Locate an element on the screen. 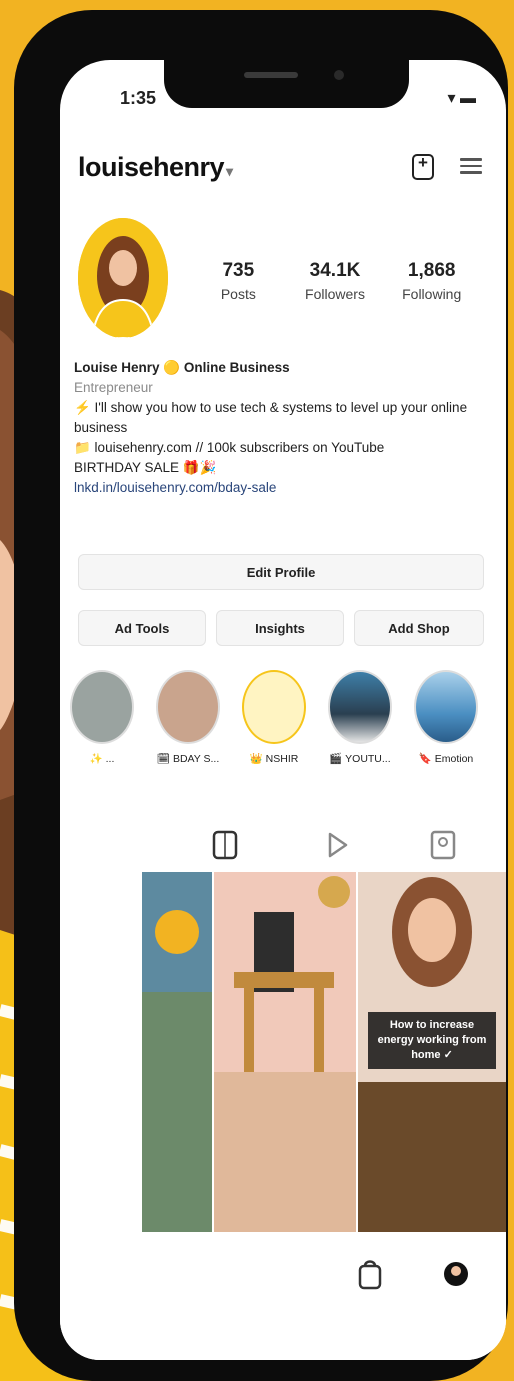  following-stat: 1,868 Following is located at coordinates (431, 281).